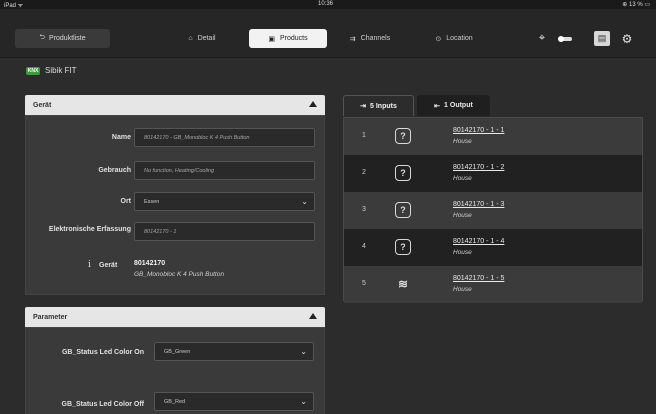 The image size is (656, 414). I want to click on ort-select-value: Essen, so click(152, 201).